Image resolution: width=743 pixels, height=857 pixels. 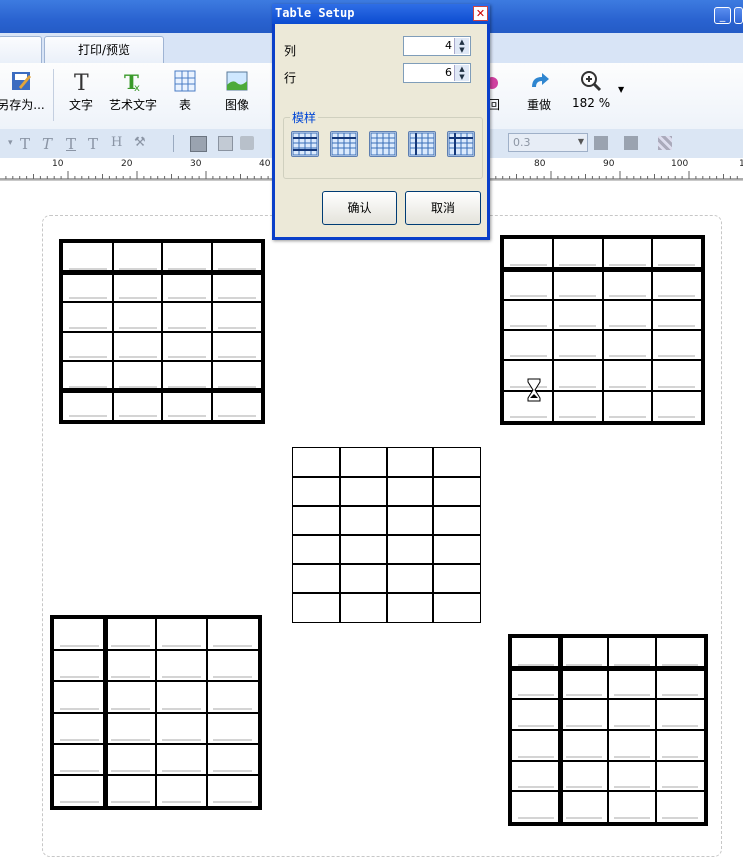 What do you see at coordinates (93, 144) in the screenshot?
I see `font-outline-icon: T` at bounding box center [93, 144].